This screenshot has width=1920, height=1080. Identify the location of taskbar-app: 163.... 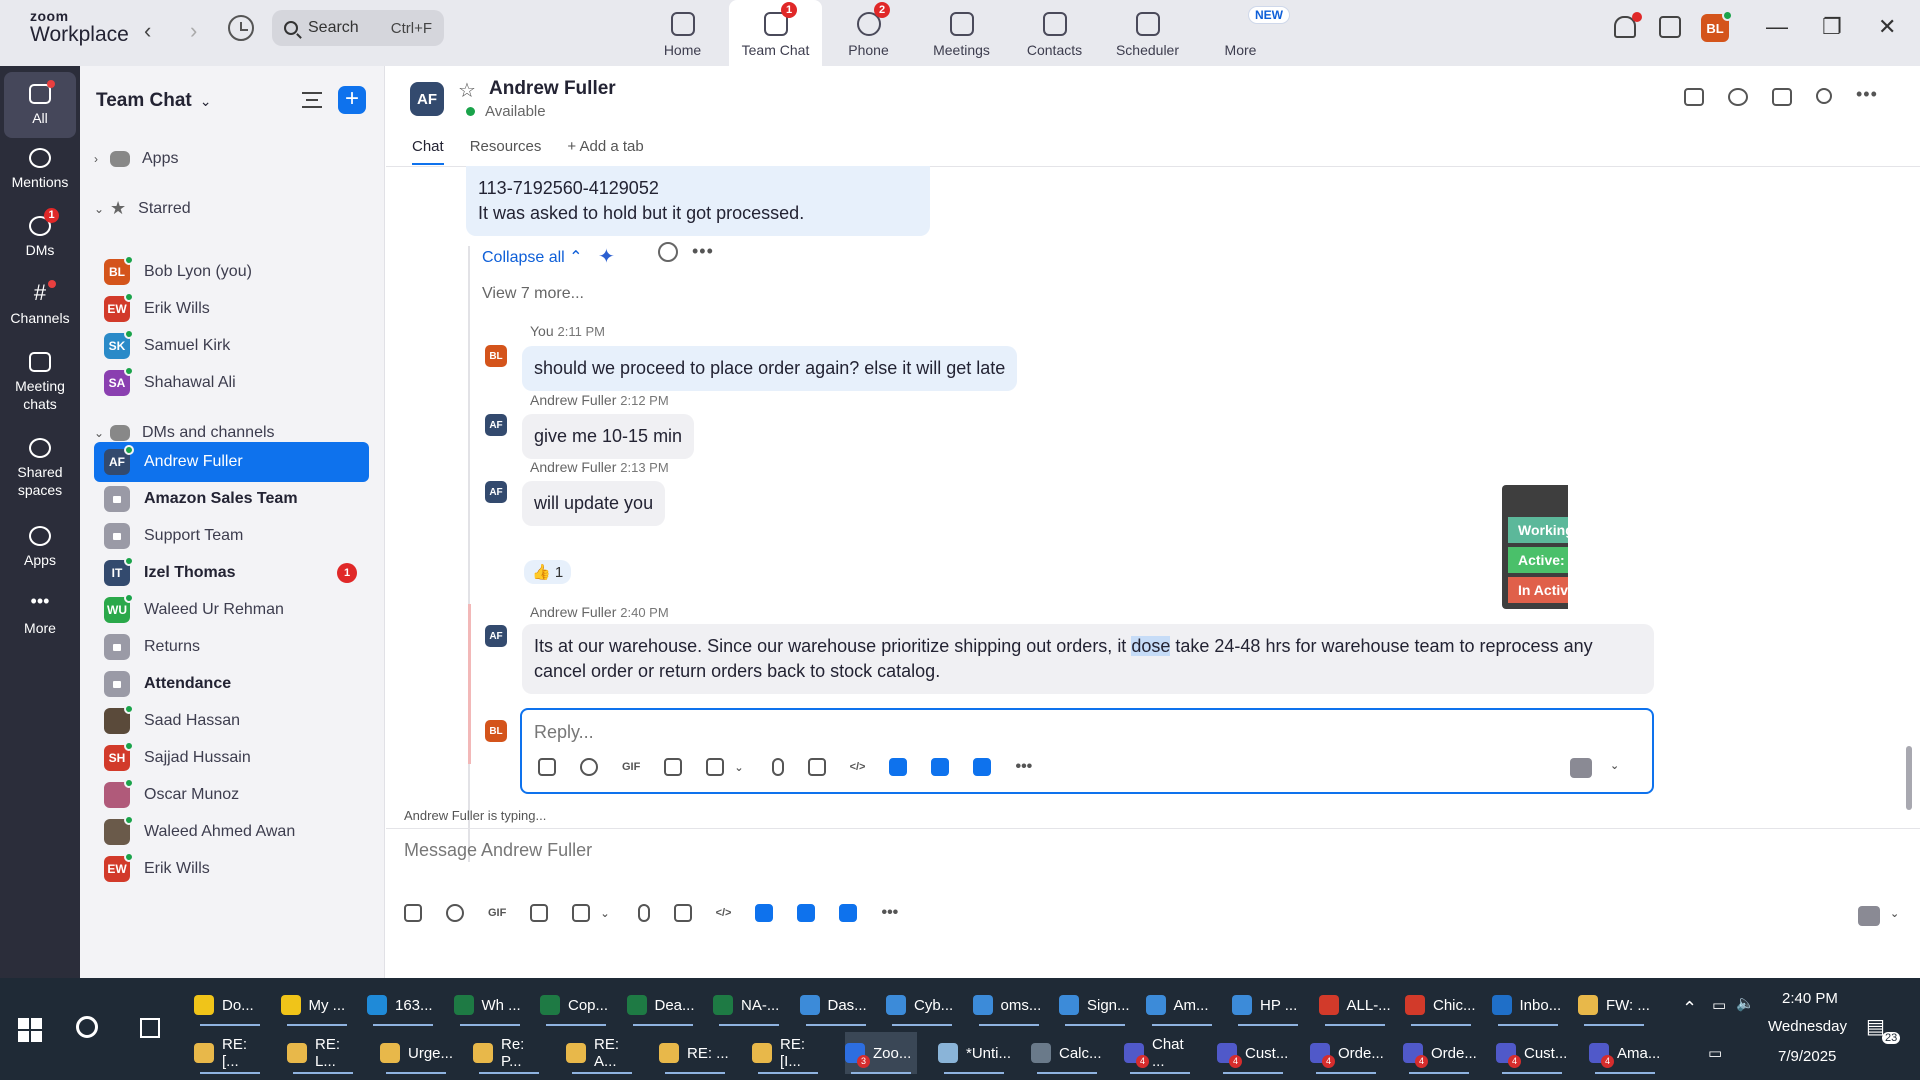
(403, 1005).